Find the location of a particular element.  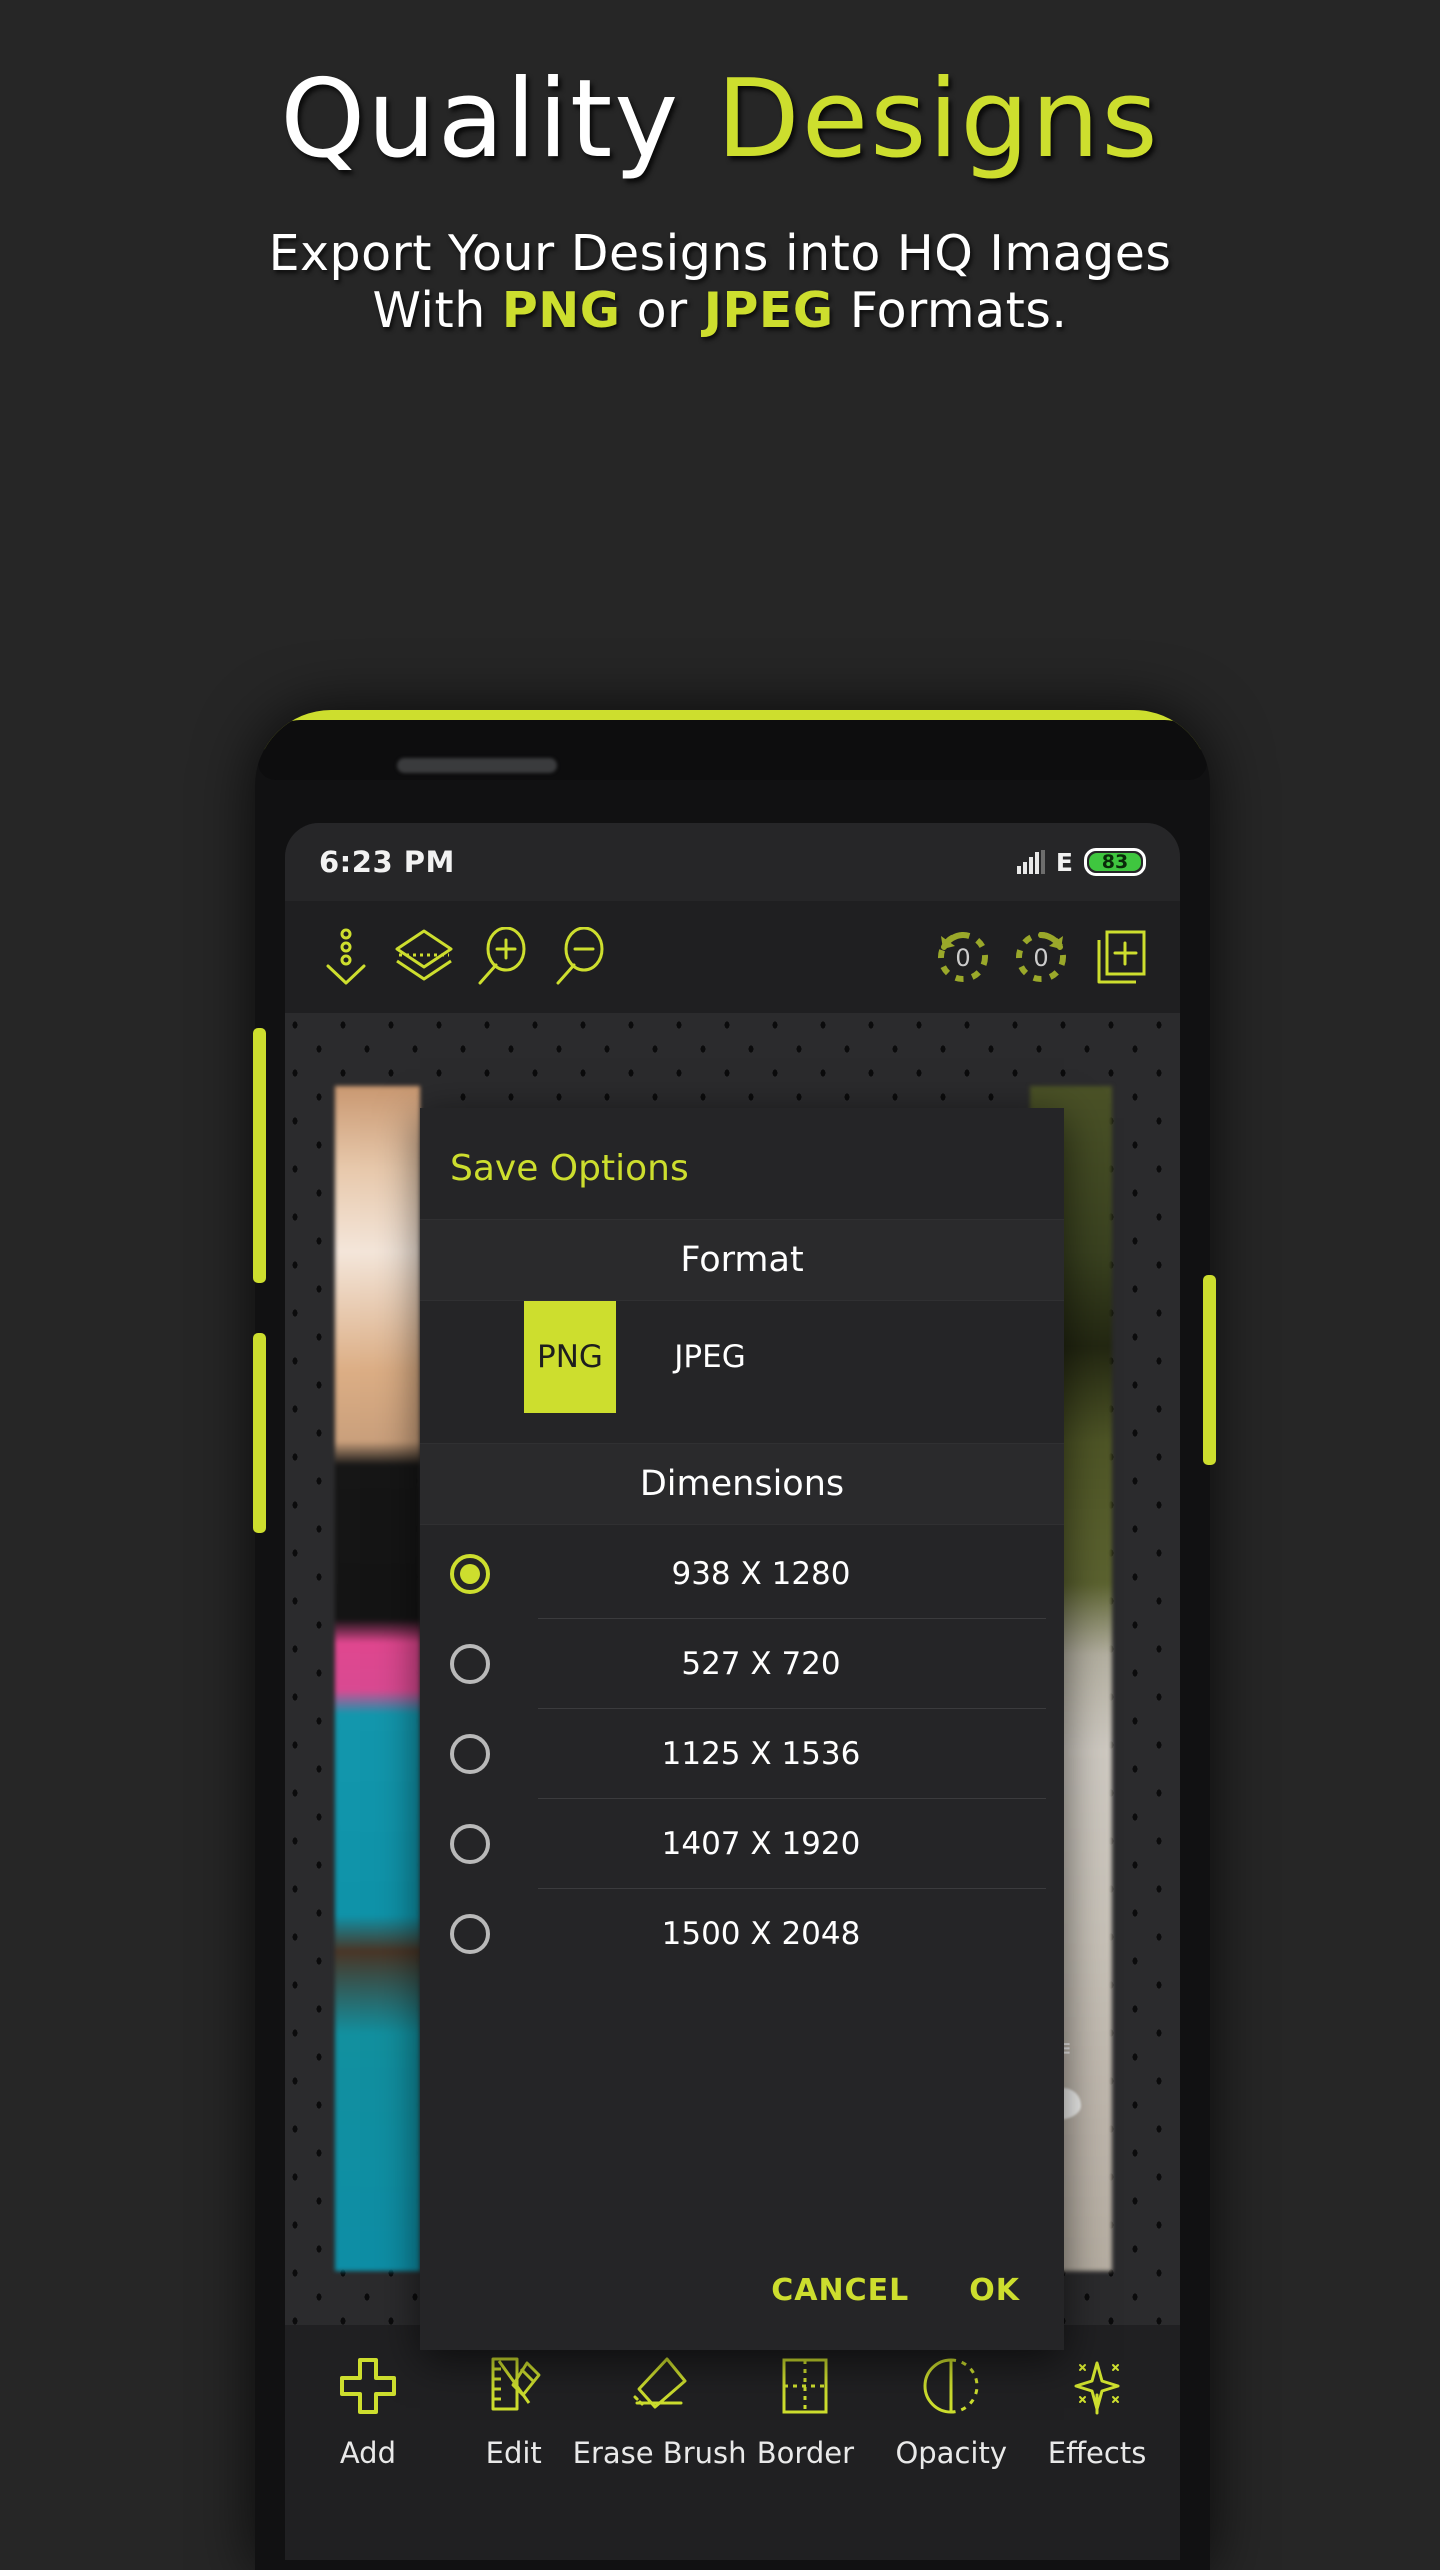

volume-down-button is located at coordinates (259, 1433).